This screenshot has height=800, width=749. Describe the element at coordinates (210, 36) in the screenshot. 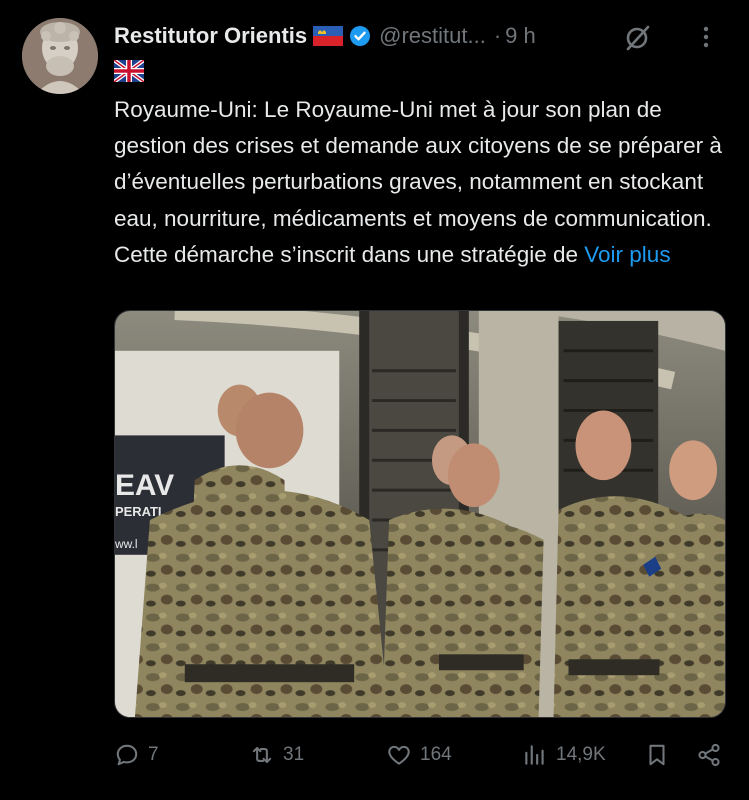

I see `display-name: Restitutor Orientis` at that location.